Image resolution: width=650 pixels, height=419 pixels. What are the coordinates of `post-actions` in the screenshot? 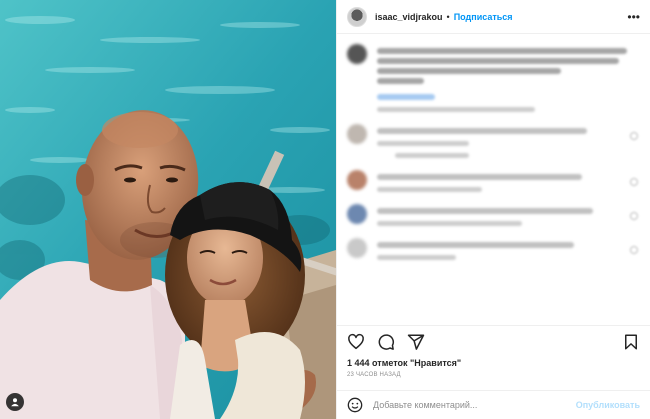 It's located at (493, 341).